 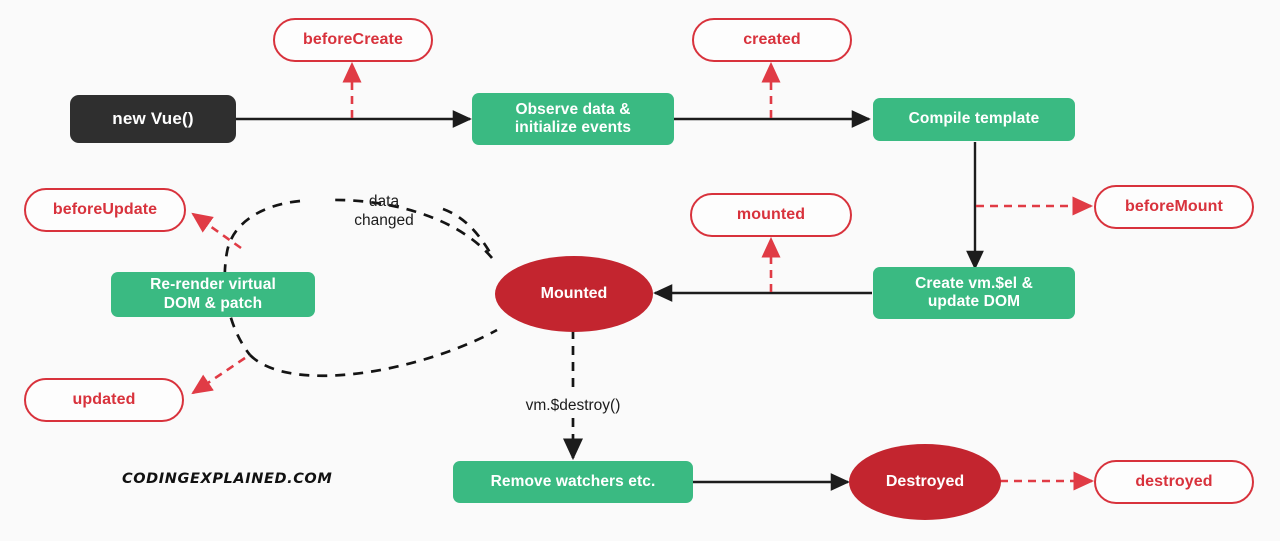 What do you see at coordinates (771, 215) in the screenshot?
I see `hook-mounted: mounted` at bounding box center [771, 215].